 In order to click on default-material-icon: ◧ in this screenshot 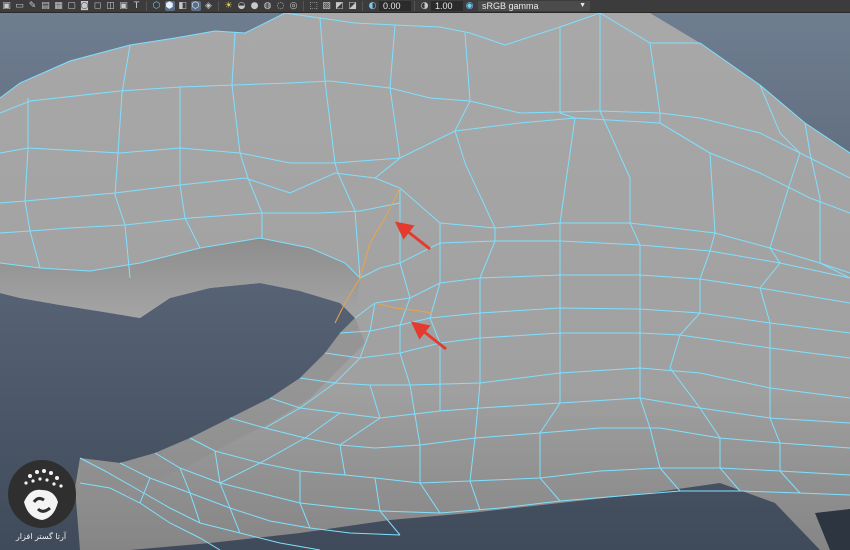, I will do `click(183, 6)`.